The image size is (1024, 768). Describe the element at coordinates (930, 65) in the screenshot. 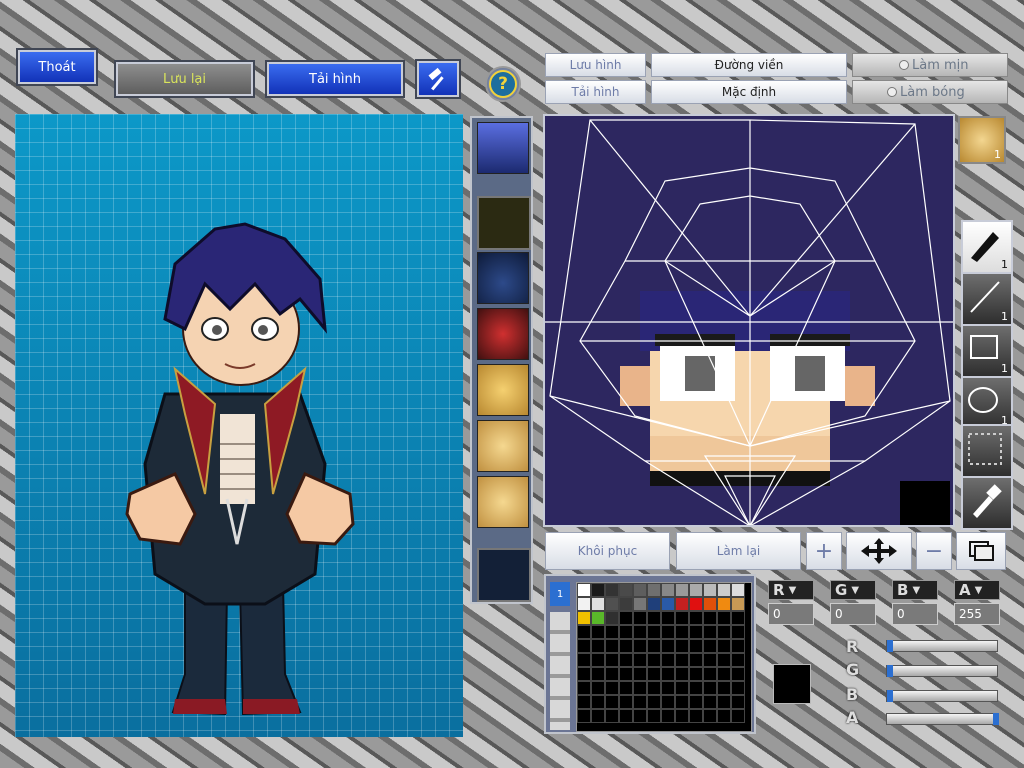

I see `smooth-option: Làm mịn` at that location.